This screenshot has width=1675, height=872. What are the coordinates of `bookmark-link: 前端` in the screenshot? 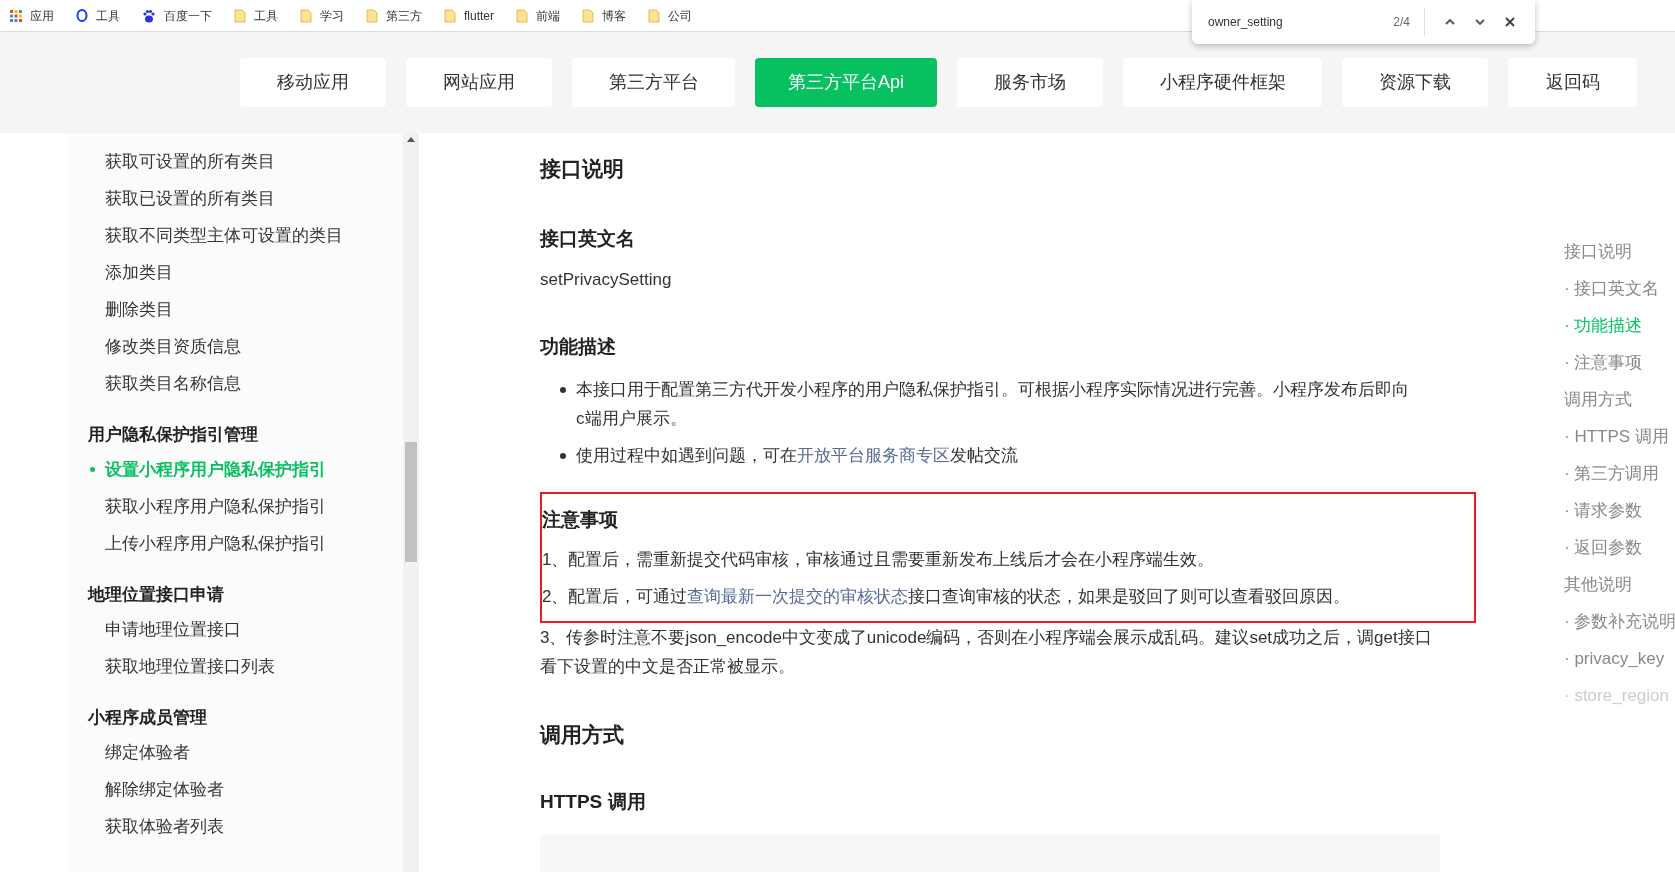 It's located at (548, 15).